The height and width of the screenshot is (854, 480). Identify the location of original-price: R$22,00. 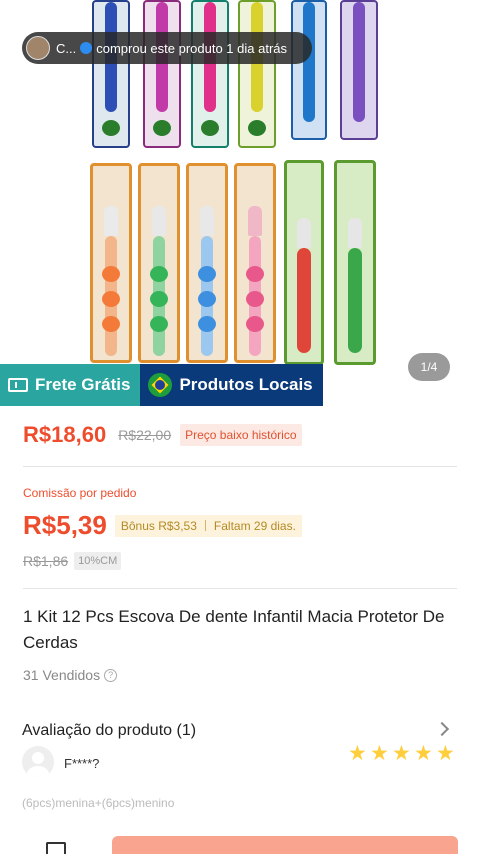
(145, 435).